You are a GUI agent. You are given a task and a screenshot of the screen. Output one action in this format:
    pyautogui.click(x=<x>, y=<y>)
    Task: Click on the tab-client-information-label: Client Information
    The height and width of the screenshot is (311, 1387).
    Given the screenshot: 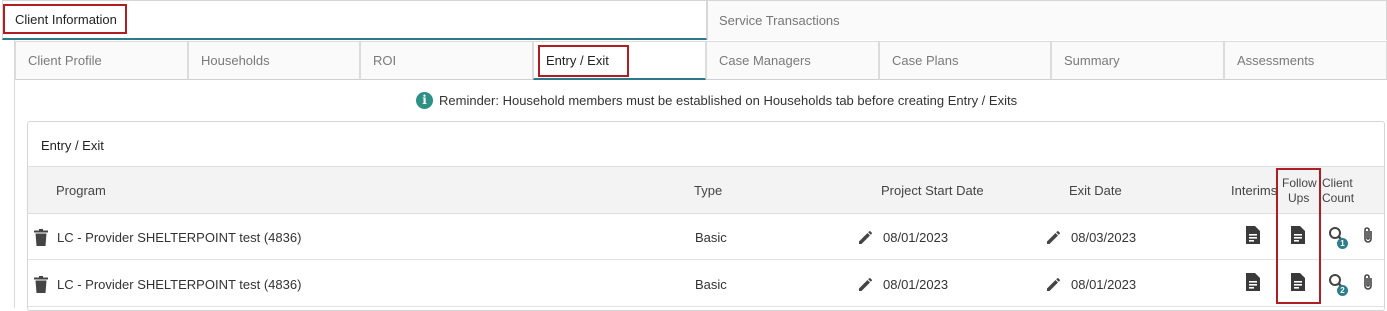 What is the action you would take?
    pyautogui.click(x=66, y=19)
    